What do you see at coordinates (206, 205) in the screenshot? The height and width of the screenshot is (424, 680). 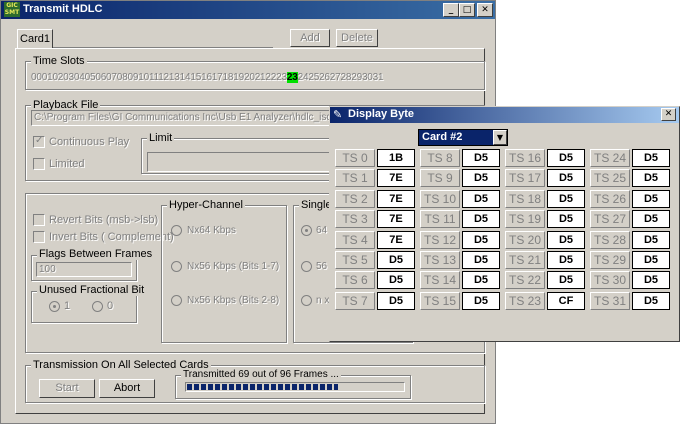 I see `hyper-channel-label: Hyper-Channel` at bounding box center [206, 205].